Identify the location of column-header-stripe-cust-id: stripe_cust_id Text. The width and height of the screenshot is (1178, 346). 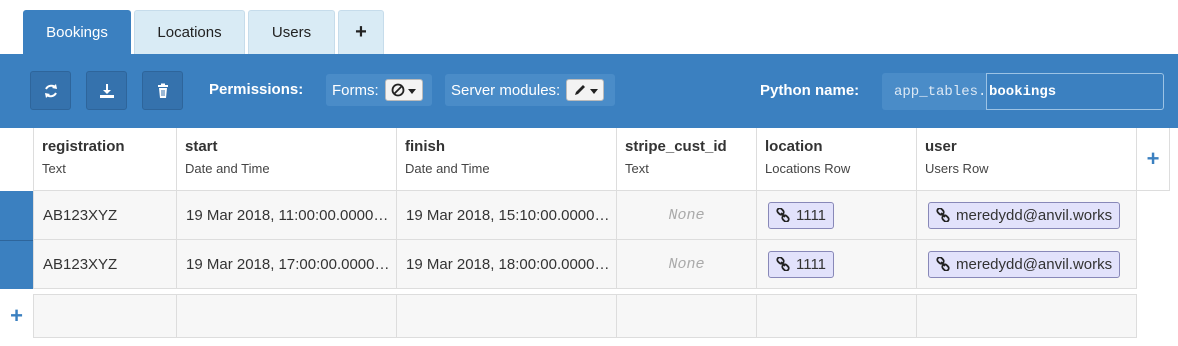
(687, 159).